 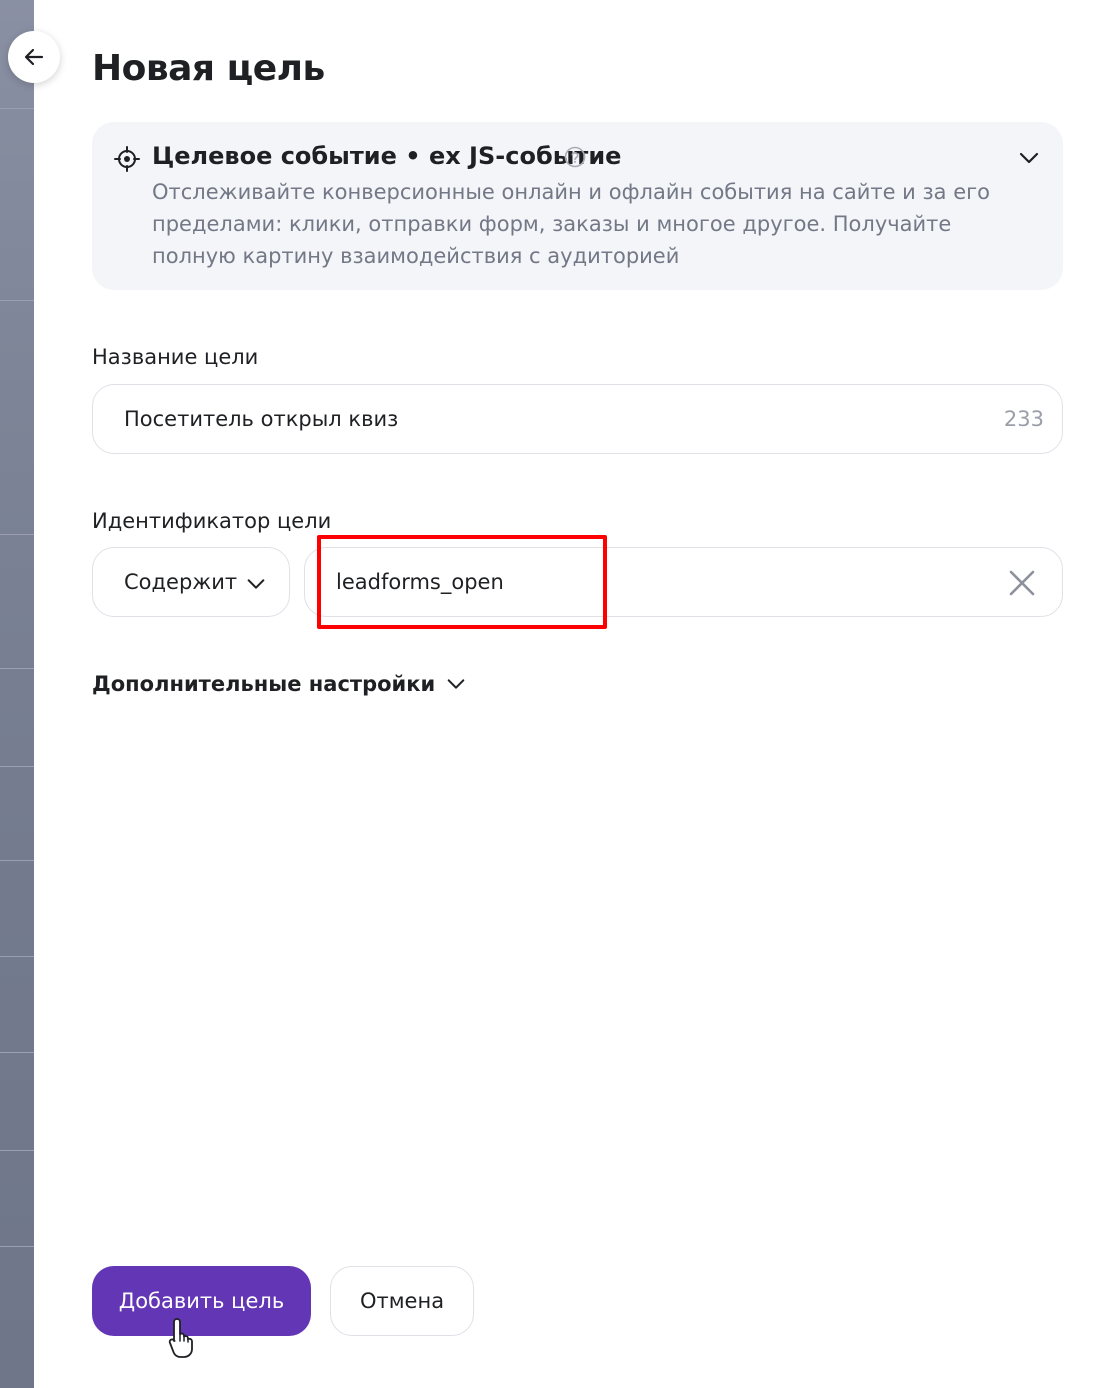 What do you see at coordinates (1023, 419) in the screenshot?
I see `goal-name-counter: 233` at bounding box center [1023, 419].